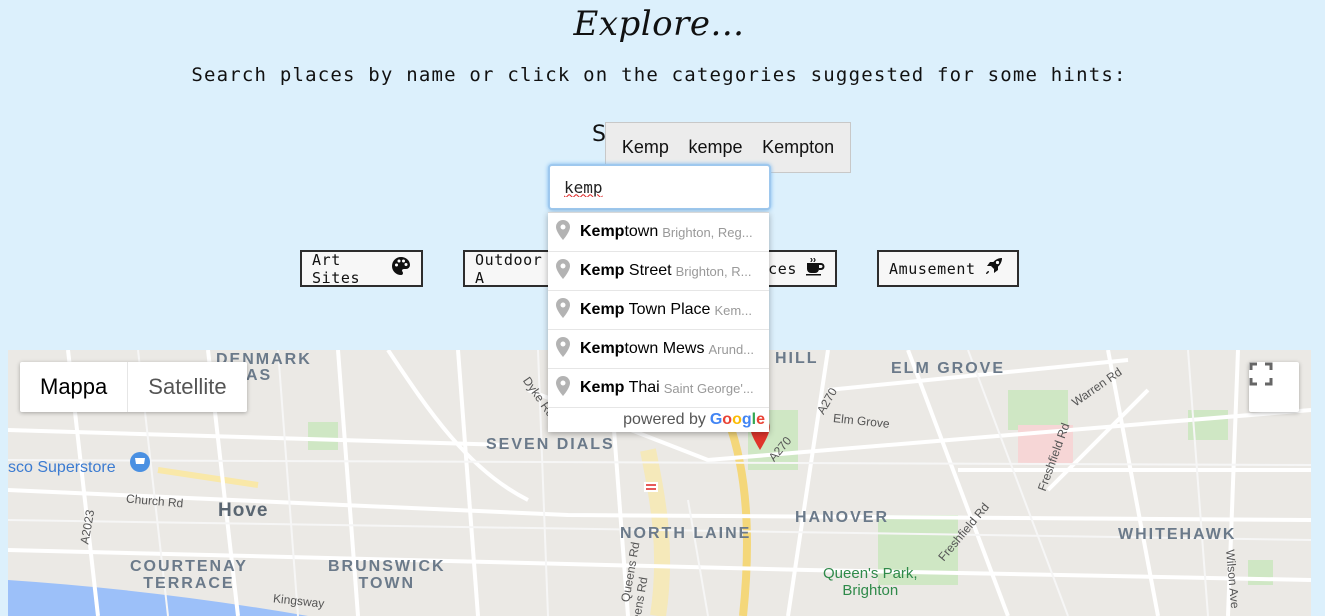 This screenshot has width=1325, height=616. I want to click on map-type-control: Mappa Satellite, so click(133, 387).